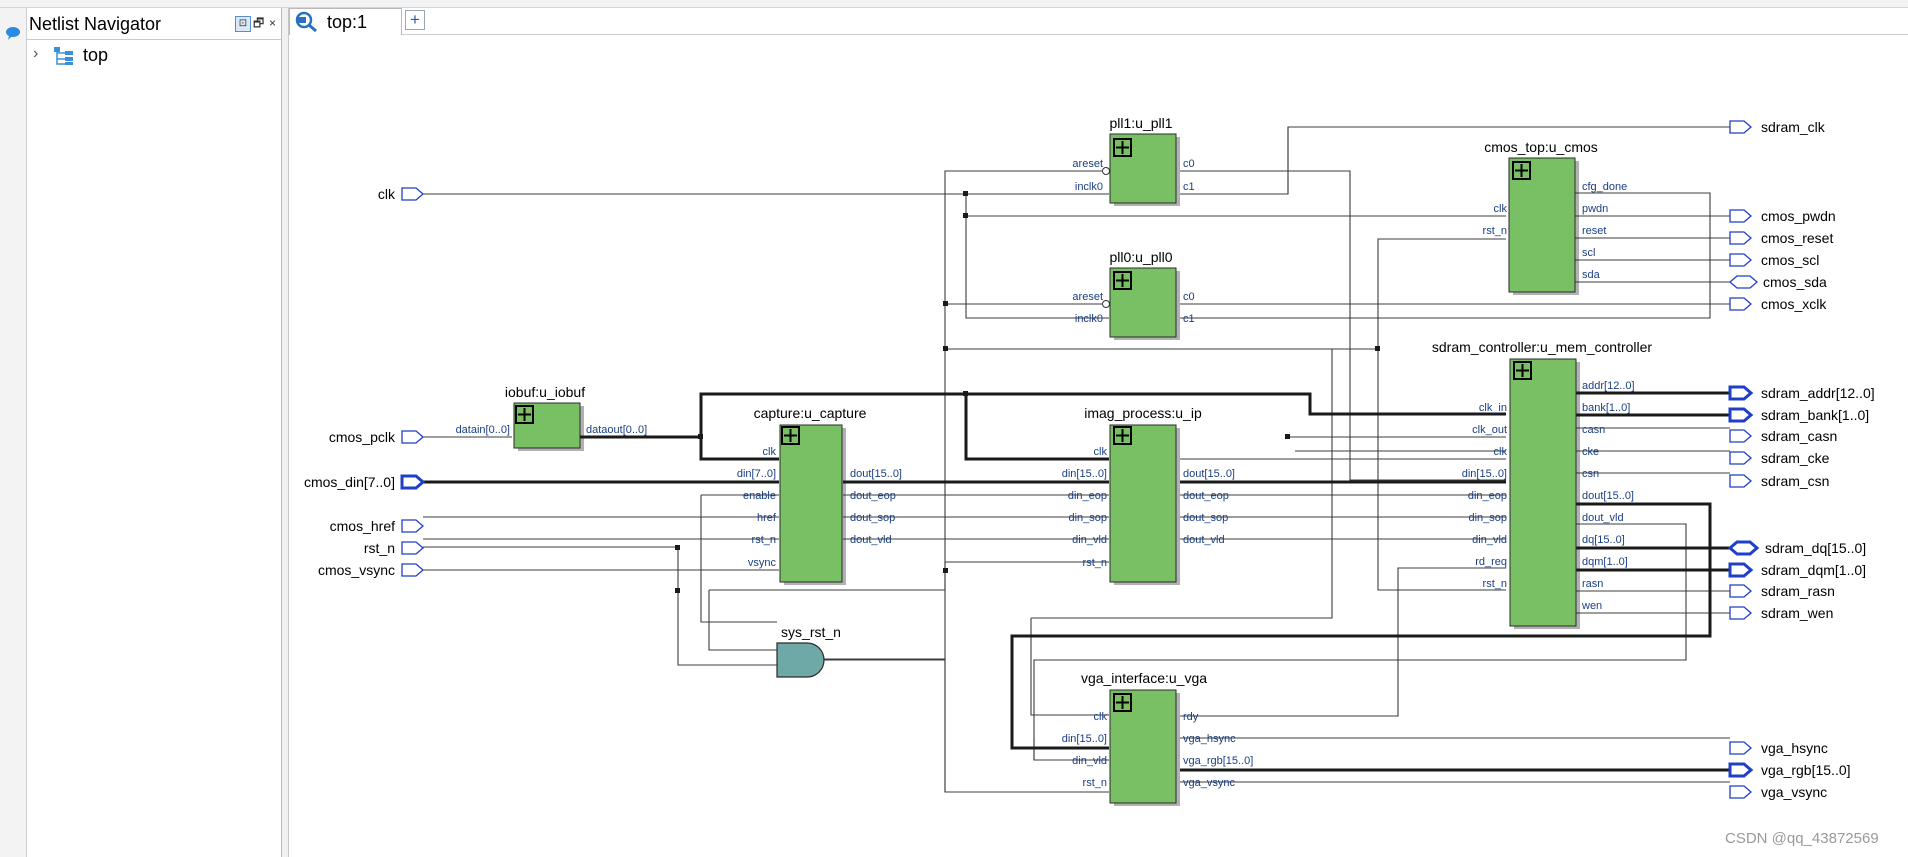  Describe the element at coordinates (285, 432) in the screenshot. I see `panel-splitter` at that location.